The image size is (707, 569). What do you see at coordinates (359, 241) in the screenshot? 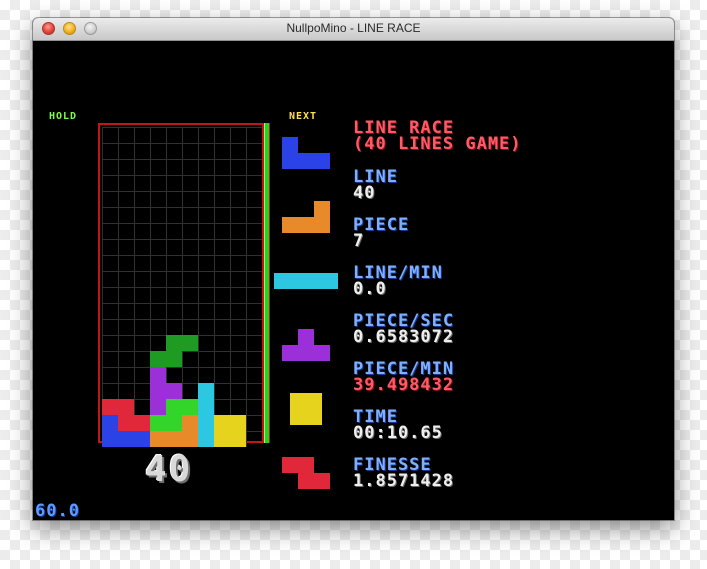
I see `stat-piece-value: 7` at bounding box center [359, 241].